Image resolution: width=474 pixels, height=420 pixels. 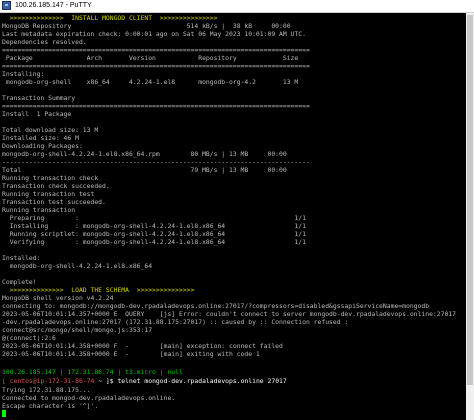 I want to click on window-title: 100.26.185.147 - PuTTY, so click(x=53, y=5).